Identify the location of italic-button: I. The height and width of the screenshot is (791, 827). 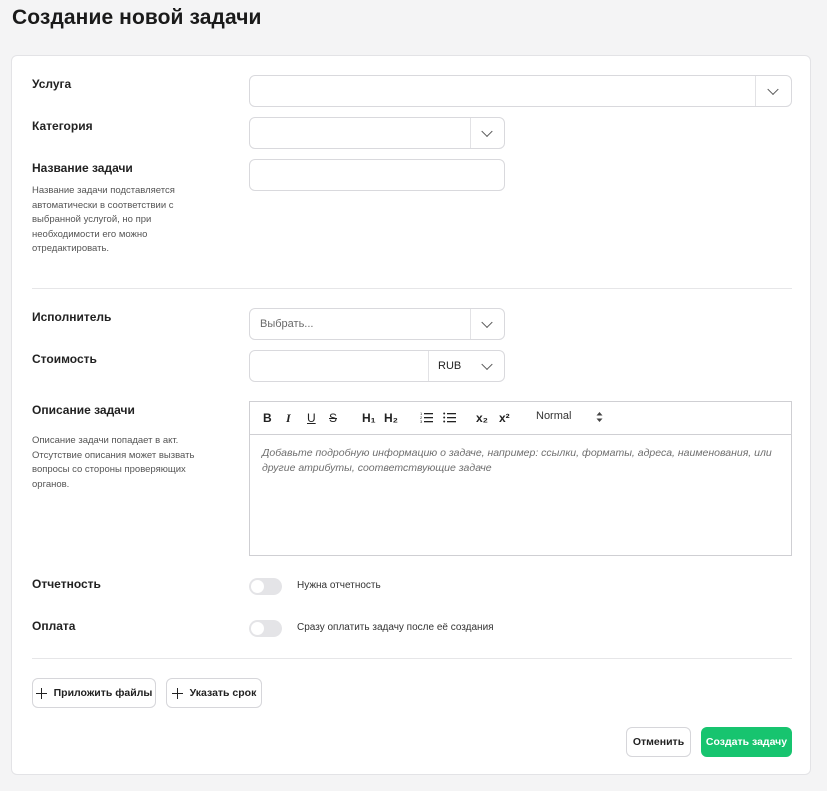
(288, 418).